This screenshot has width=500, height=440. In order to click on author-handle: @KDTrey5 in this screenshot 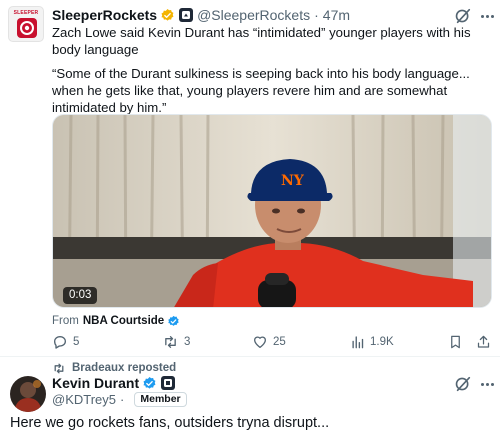, I will do `click(84, 399)`.